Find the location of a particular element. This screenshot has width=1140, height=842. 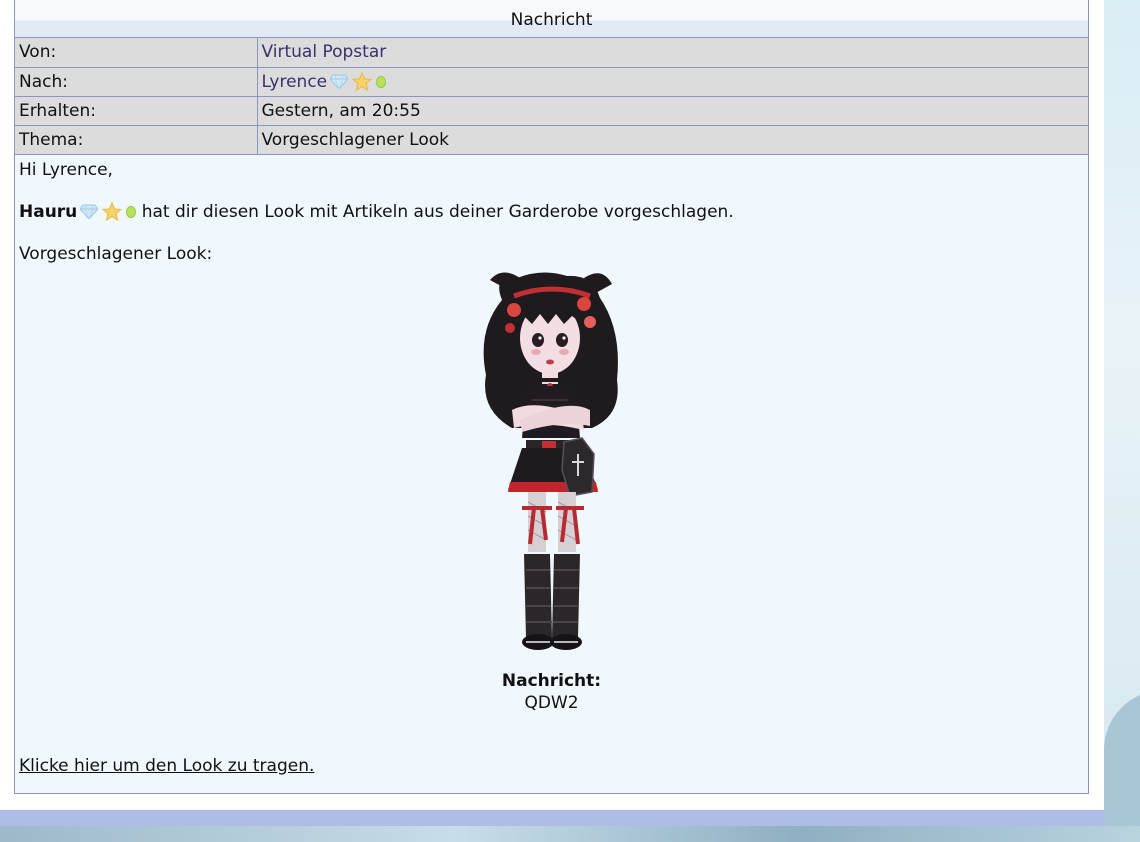

footer-bar is located at coordinates (552, 818).